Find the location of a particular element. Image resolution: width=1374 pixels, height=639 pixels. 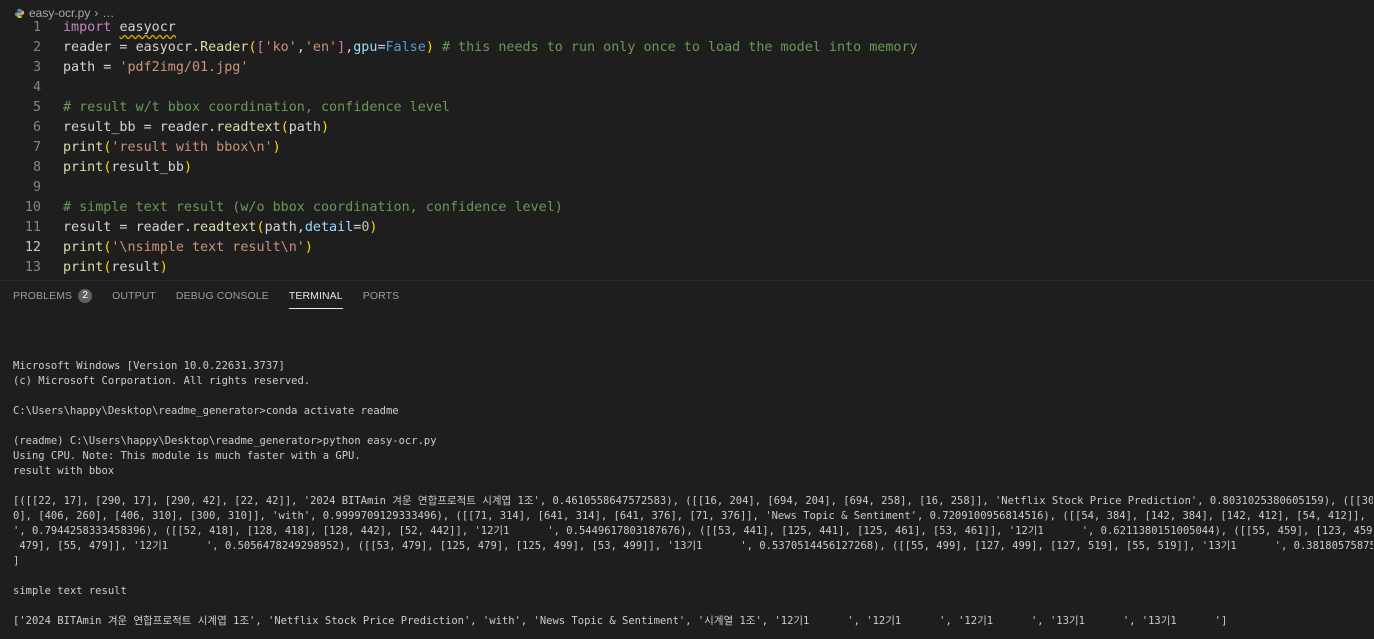

line-number: 8 is located at coordinates (36, 167).